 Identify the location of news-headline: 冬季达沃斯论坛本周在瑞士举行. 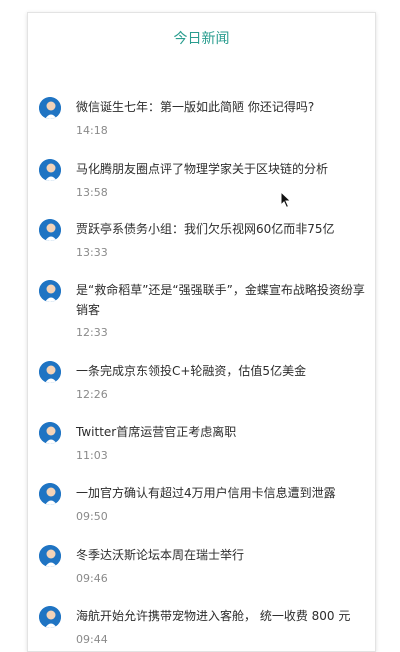
(221, 555).